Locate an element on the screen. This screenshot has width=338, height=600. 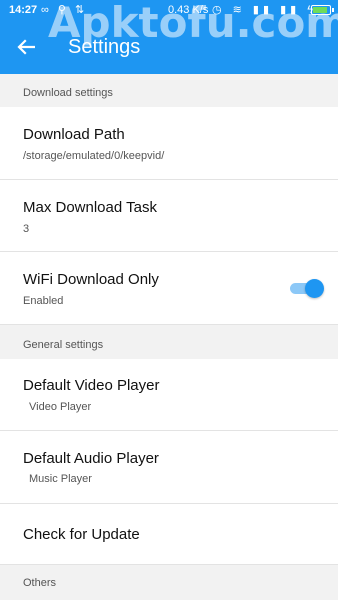
setting-wifi-download-only: WiFi Download Only Enabled is located at coordinates (169, 288).